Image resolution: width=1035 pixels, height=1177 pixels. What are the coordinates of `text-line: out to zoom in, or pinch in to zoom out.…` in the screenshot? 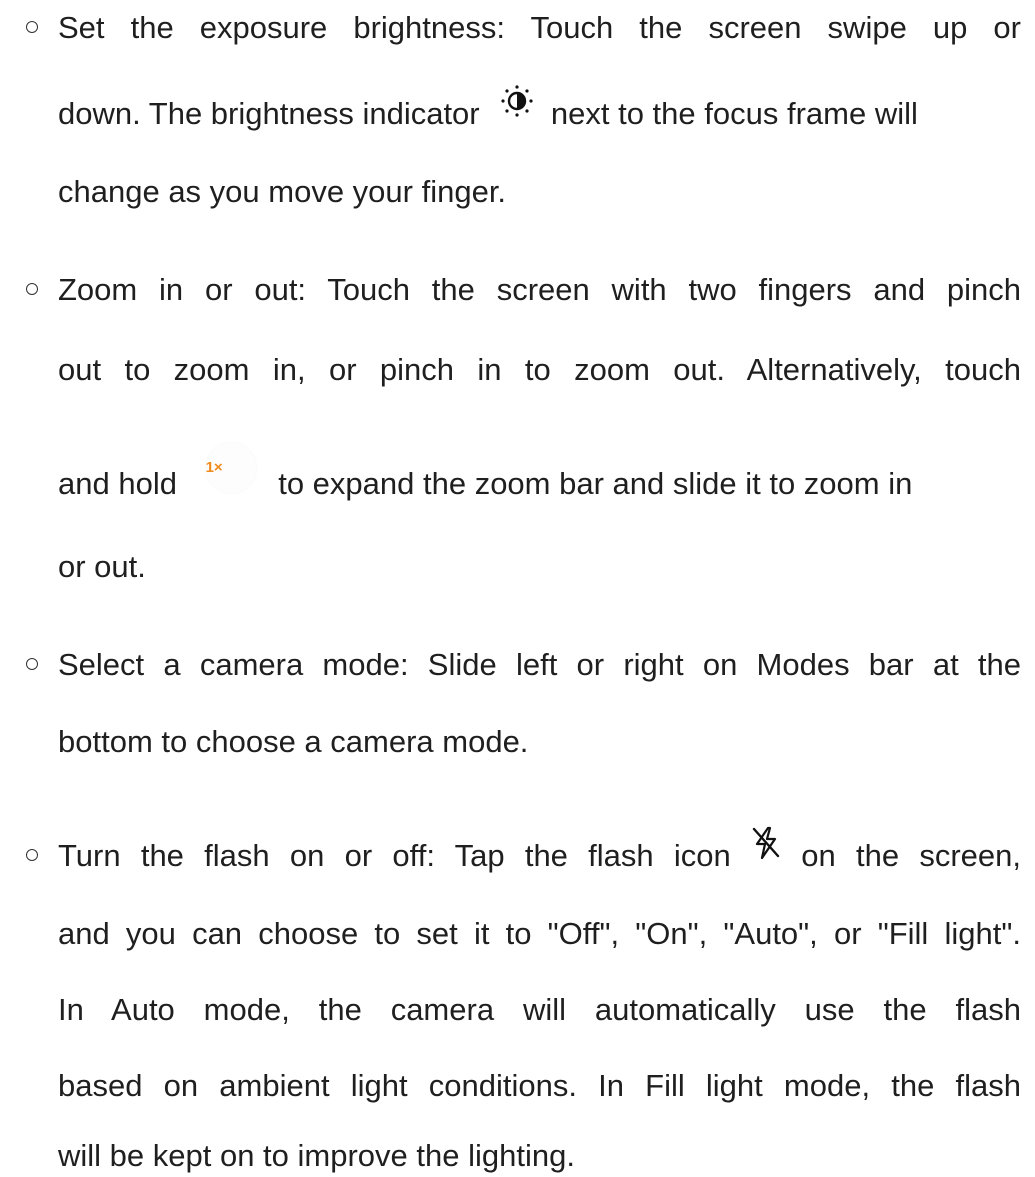 It's located at (539, 369).